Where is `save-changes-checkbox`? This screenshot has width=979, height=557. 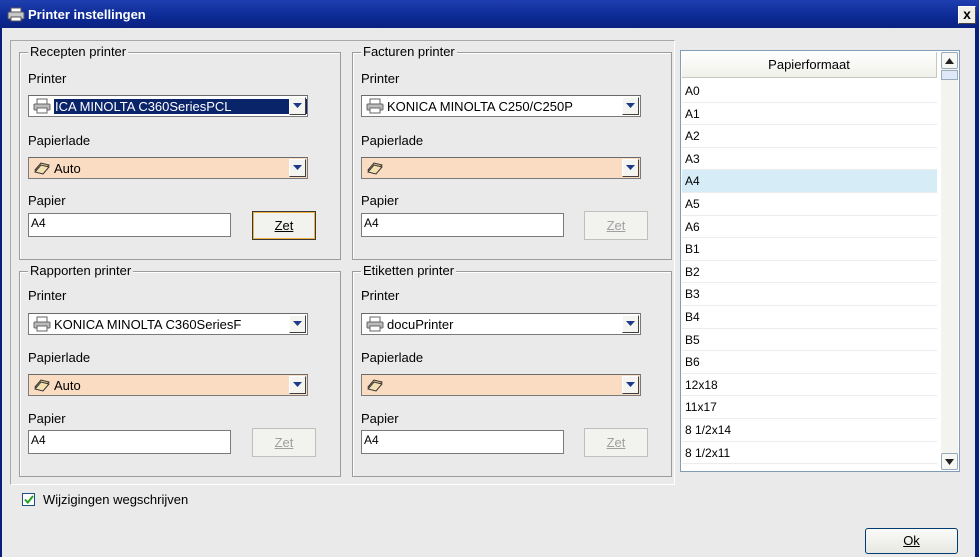
save-changes-checkbox is located at coordinates (28, 499).